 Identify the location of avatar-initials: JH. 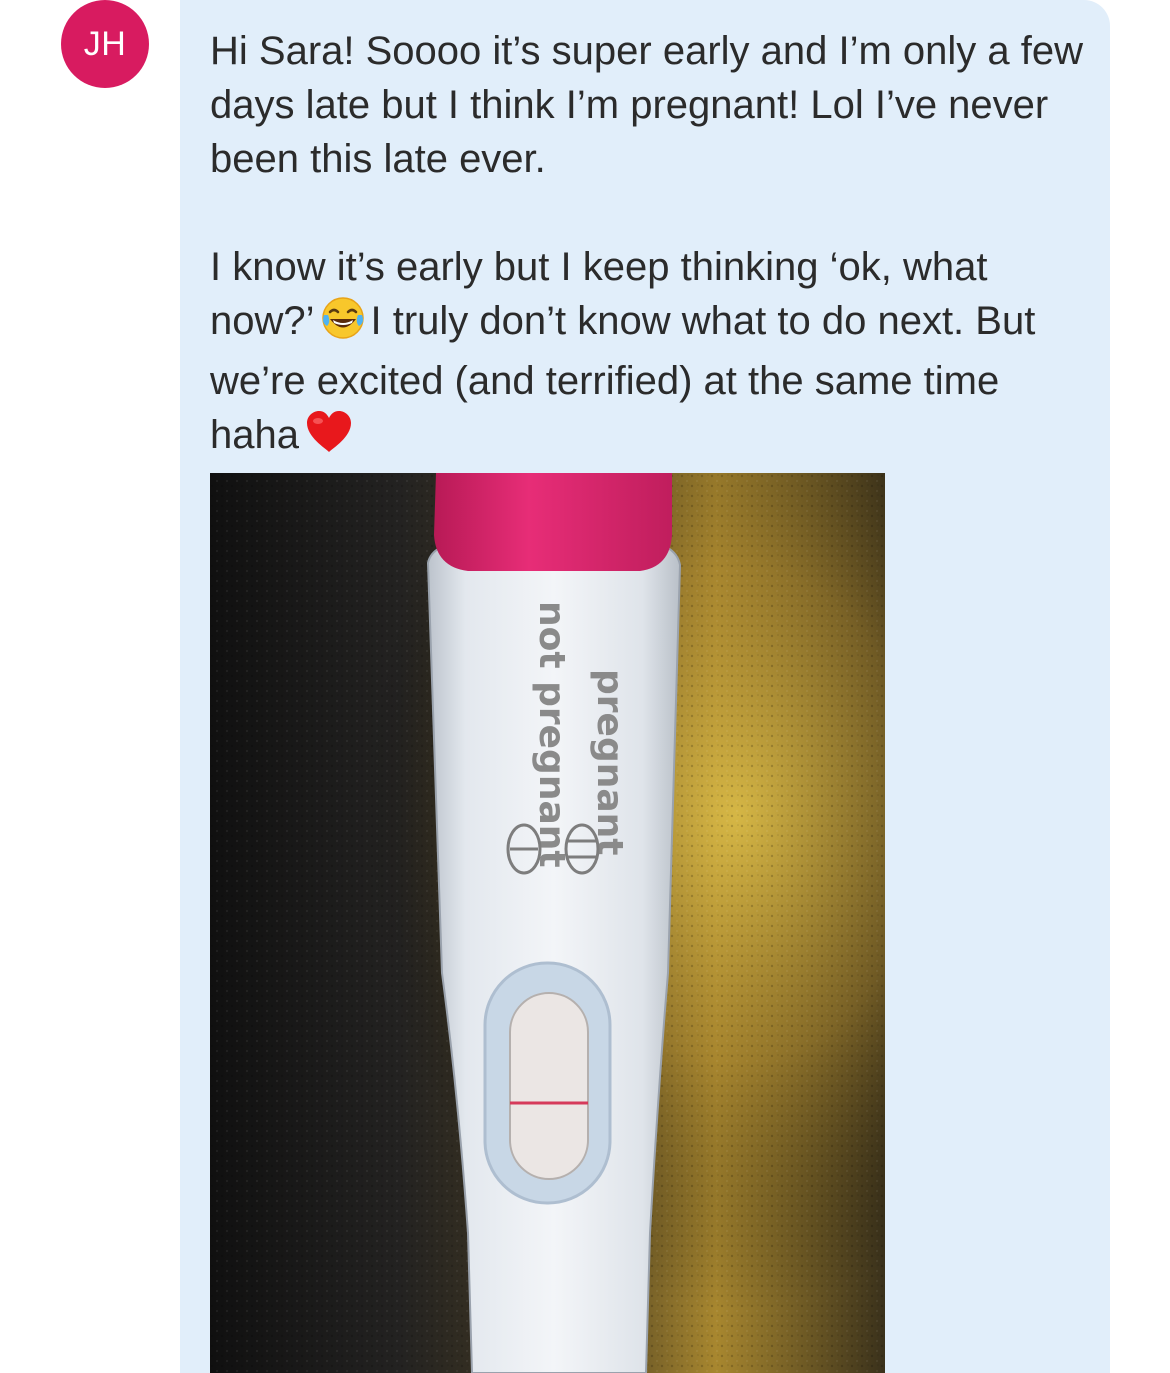
(105, 43).